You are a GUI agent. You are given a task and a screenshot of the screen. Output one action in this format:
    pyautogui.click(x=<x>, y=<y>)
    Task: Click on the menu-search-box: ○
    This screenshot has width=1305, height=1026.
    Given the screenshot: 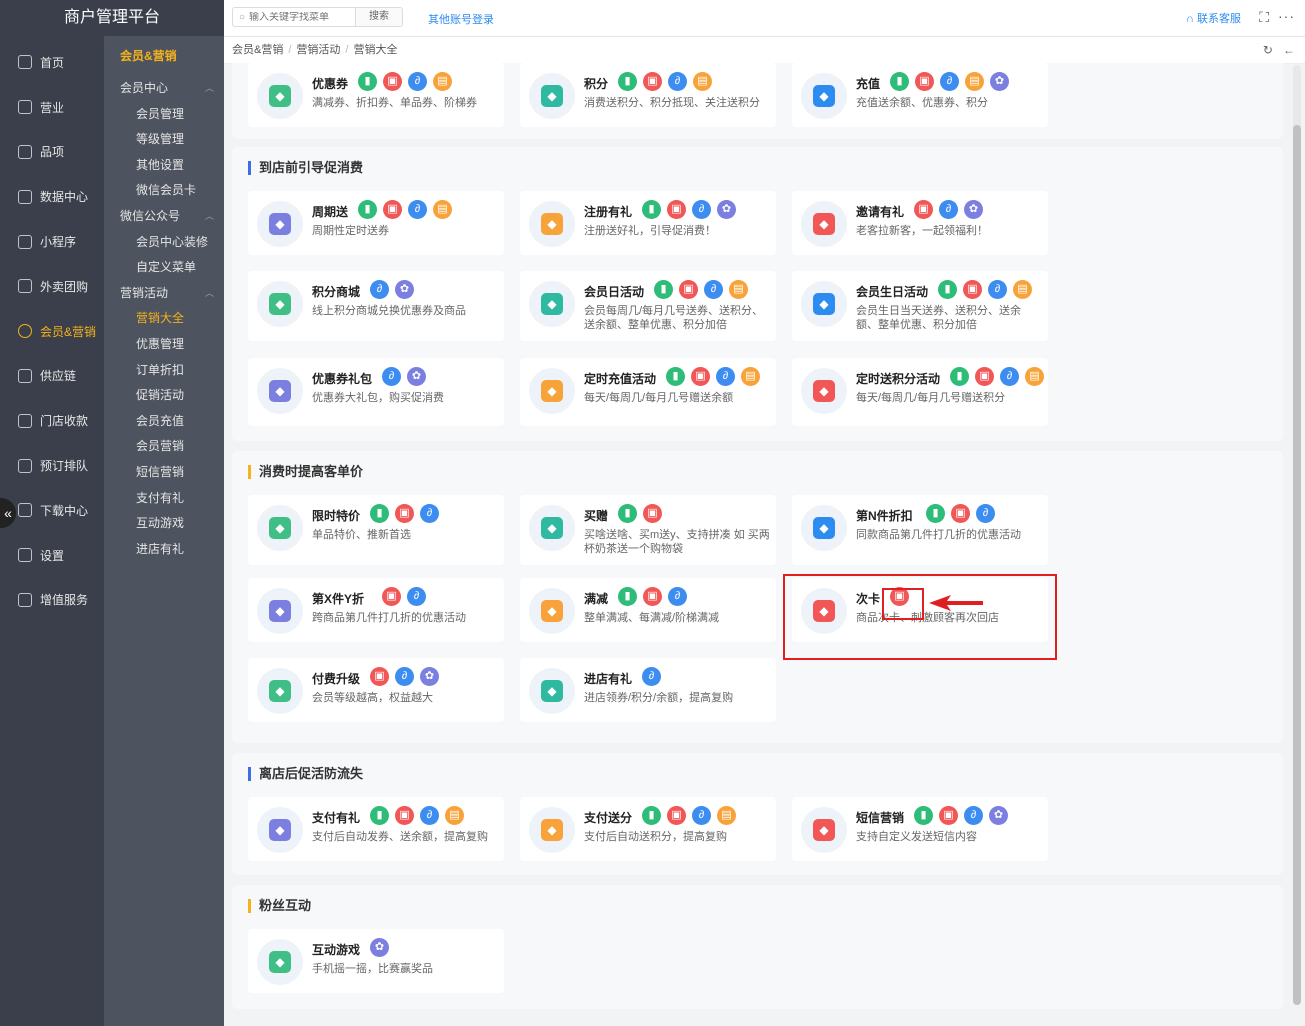 What is the action you would take?
    pyautogui.click(x=294, y=17)
    